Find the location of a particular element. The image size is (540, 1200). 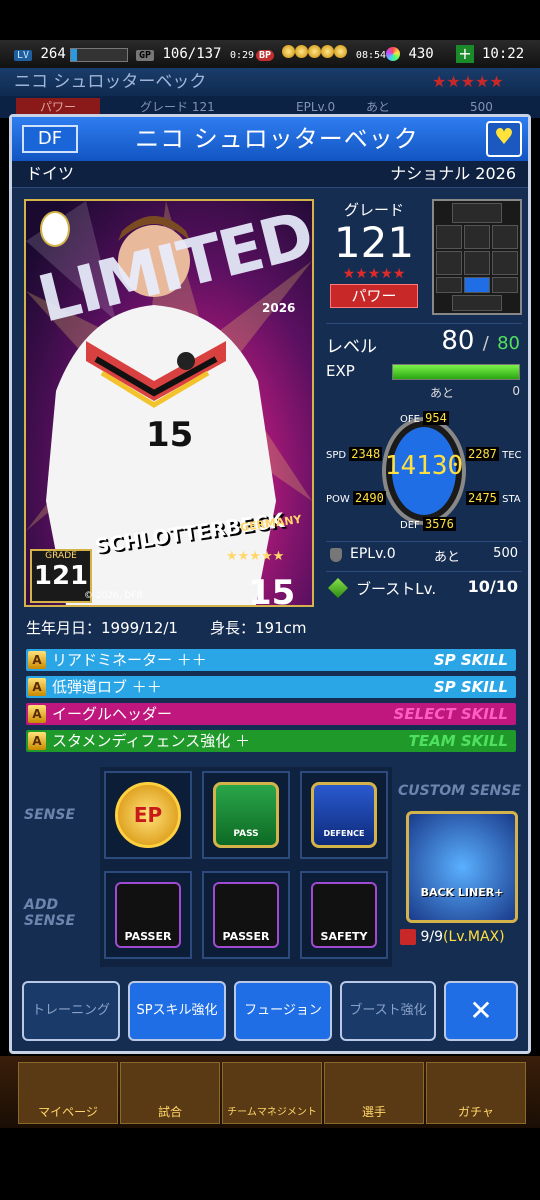

skill-name: 低弾道ロブ ＋＋ is located at coordinates (107, 687).